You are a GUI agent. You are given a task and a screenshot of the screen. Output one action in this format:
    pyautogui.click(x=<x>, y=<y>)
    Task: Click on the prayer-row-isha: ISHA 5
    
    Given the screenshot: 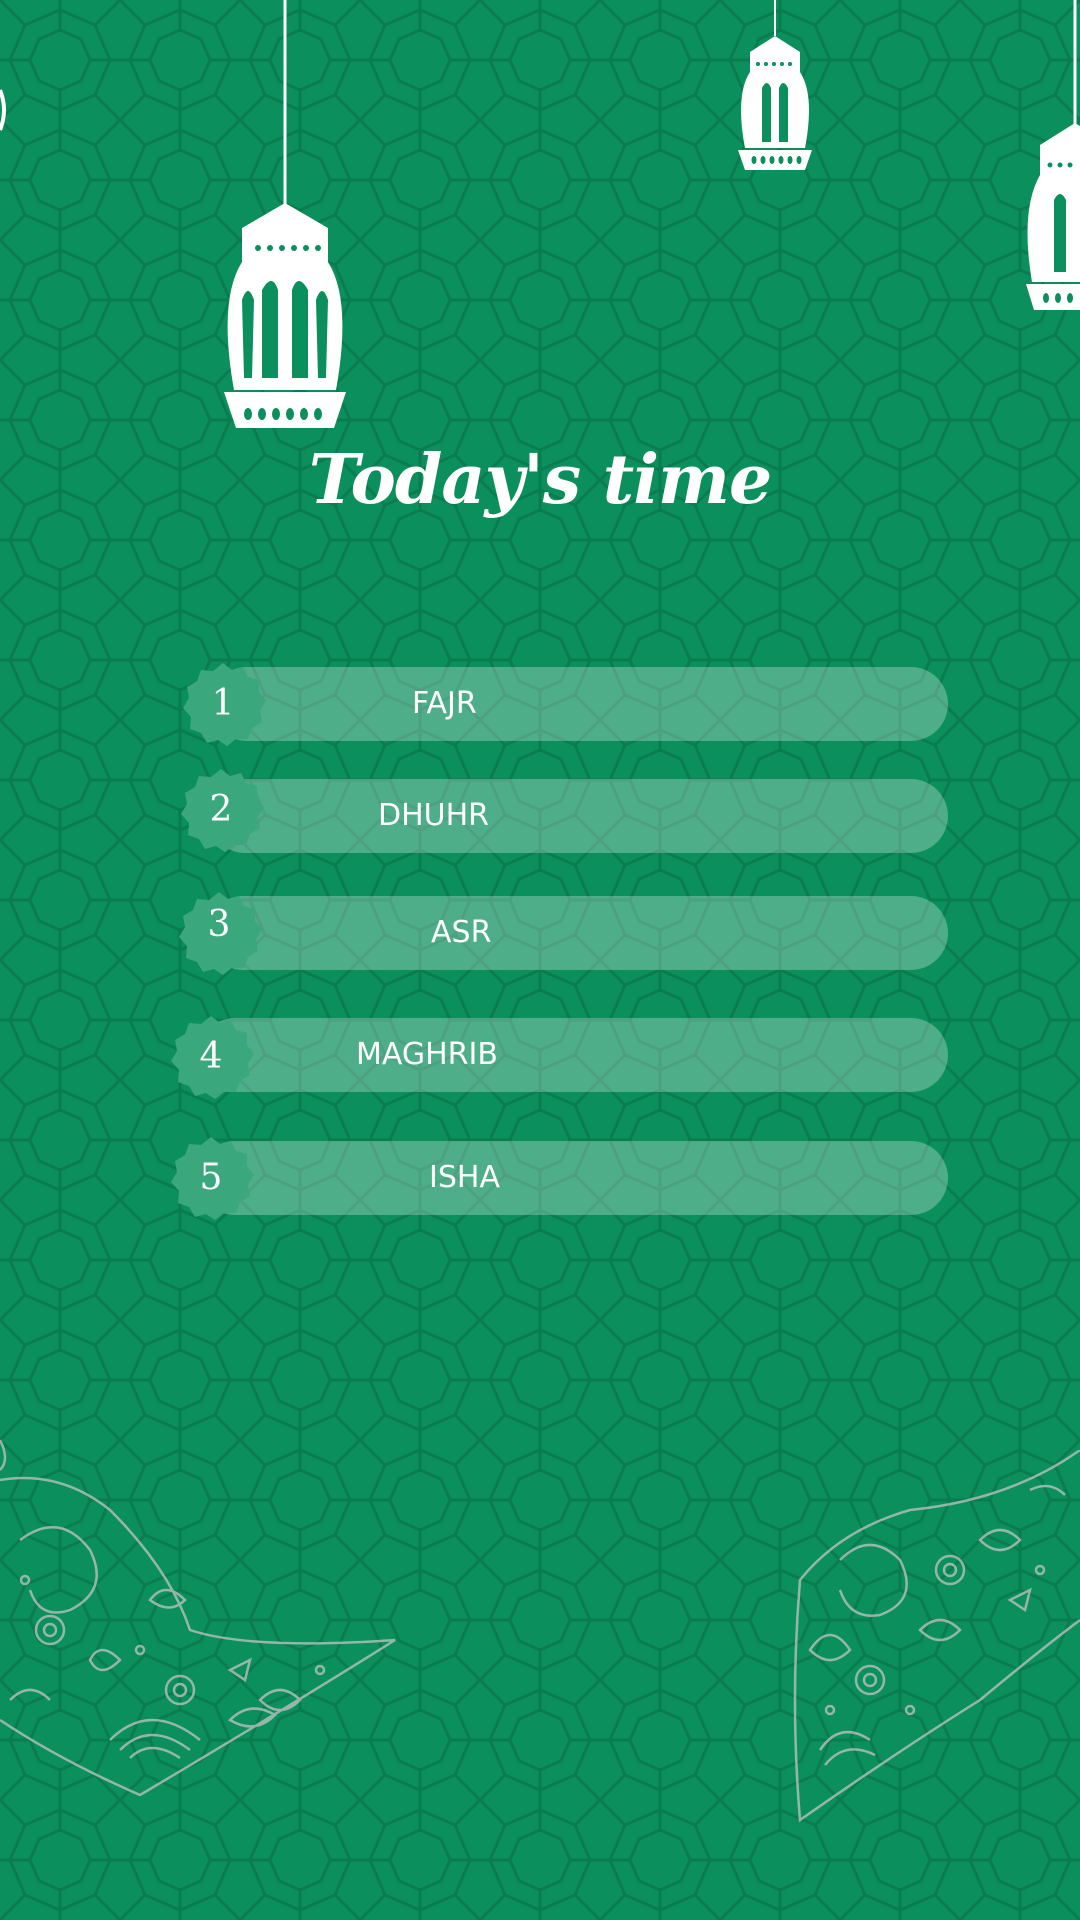 What is the action you would take?
    pyautogui.click(x=558, y=1178)
    